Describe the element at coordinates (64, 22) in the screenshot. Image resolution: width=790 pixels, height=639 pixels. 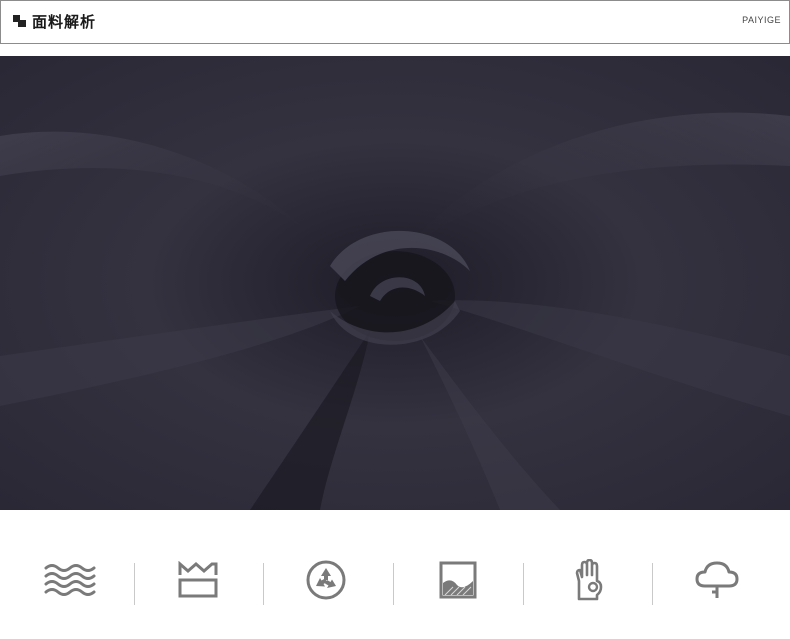
I see `section-title: 面料解析` at that location.